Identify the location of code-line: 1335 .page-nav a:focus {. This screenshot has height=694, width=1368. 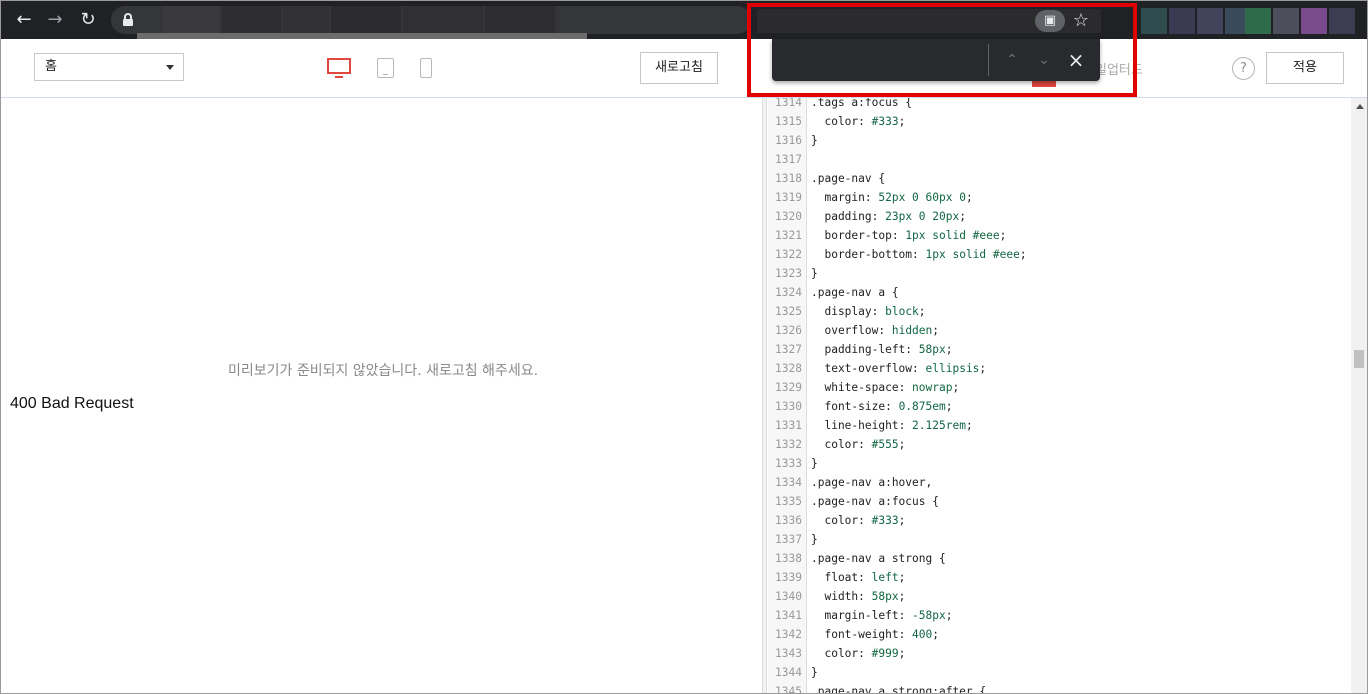
(1059, 501).